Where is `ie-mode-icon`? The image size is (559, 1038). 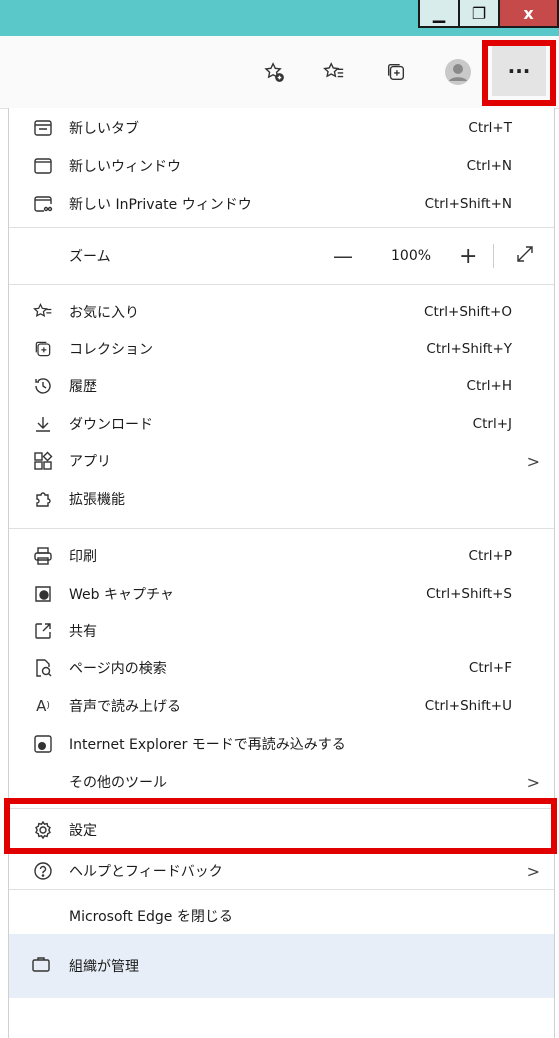
ie-mode-icon is located at coordinates (43, 744).